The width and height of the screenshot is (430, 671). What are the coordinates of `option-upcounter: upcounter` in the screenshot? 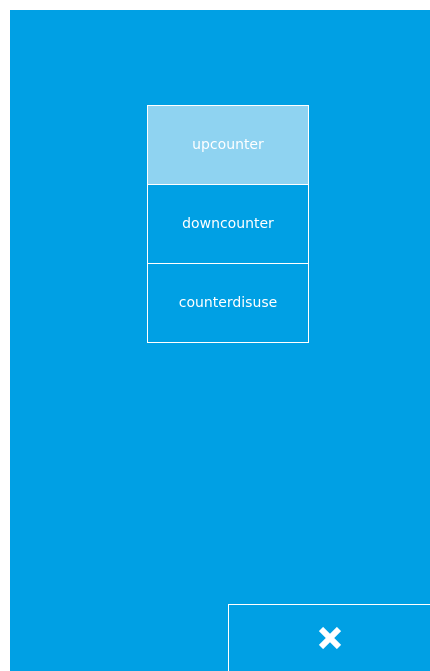 It's located at (228, 145).